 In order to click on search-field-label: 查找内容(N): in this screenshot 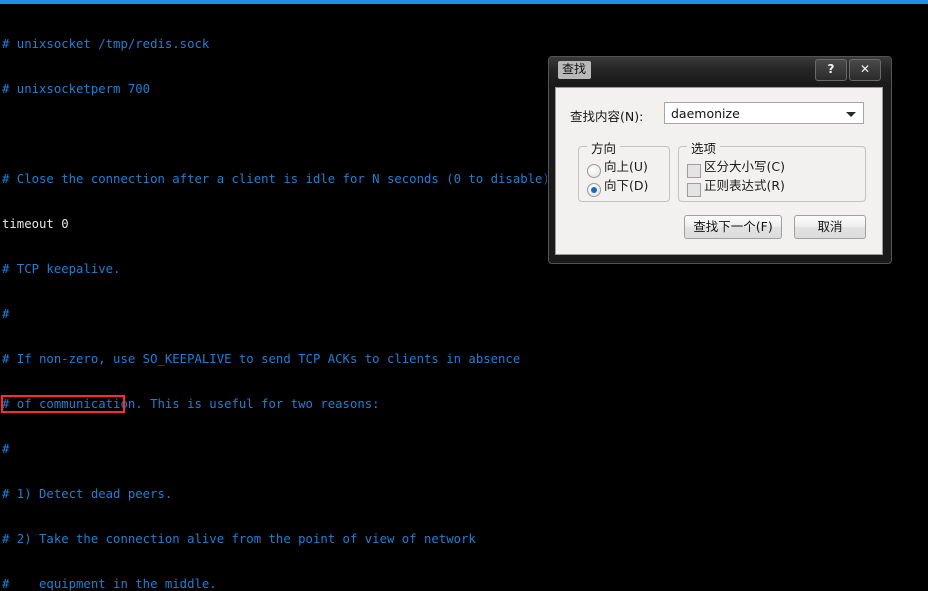, I will do `click(607, 116)`.